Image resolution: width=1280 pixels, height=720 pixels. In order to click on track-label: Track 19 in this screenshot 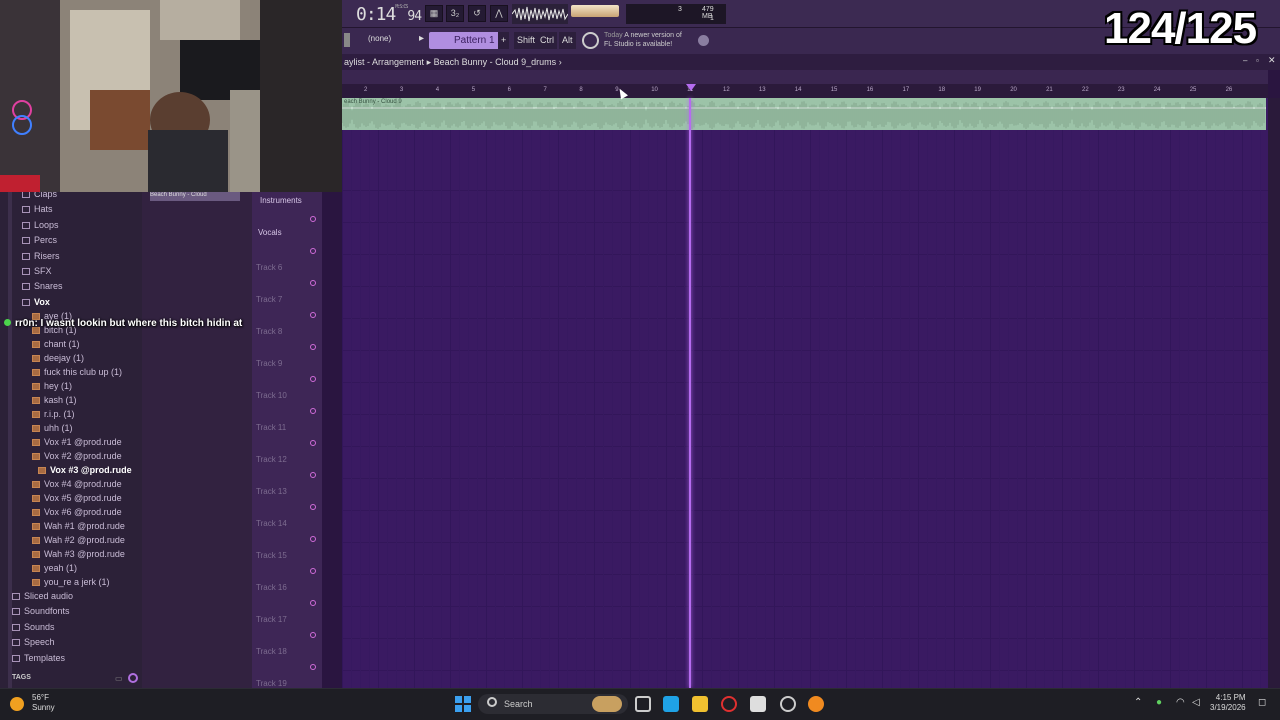, I will do `click(271, 683)`.